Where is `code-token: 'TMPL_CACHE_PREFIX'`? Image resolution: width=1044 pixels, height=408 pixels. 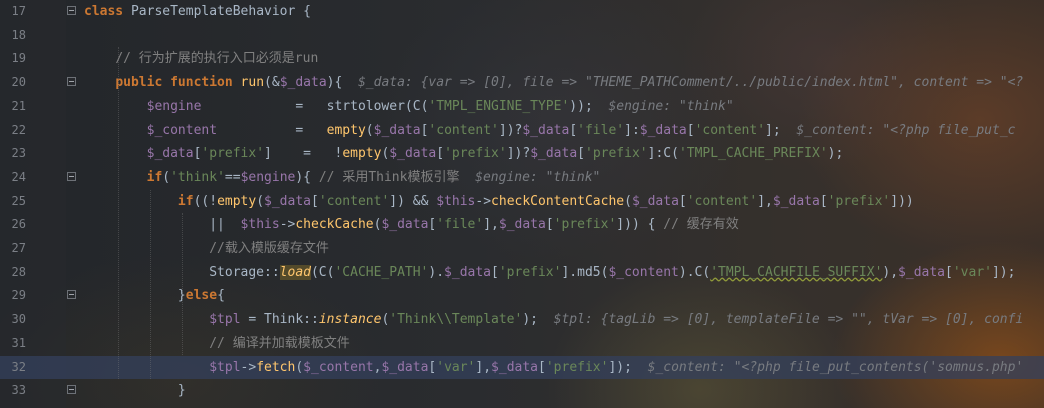 code-token: 'TMPL_CACHE_PREFIX' is located at coordinates (753, 154).